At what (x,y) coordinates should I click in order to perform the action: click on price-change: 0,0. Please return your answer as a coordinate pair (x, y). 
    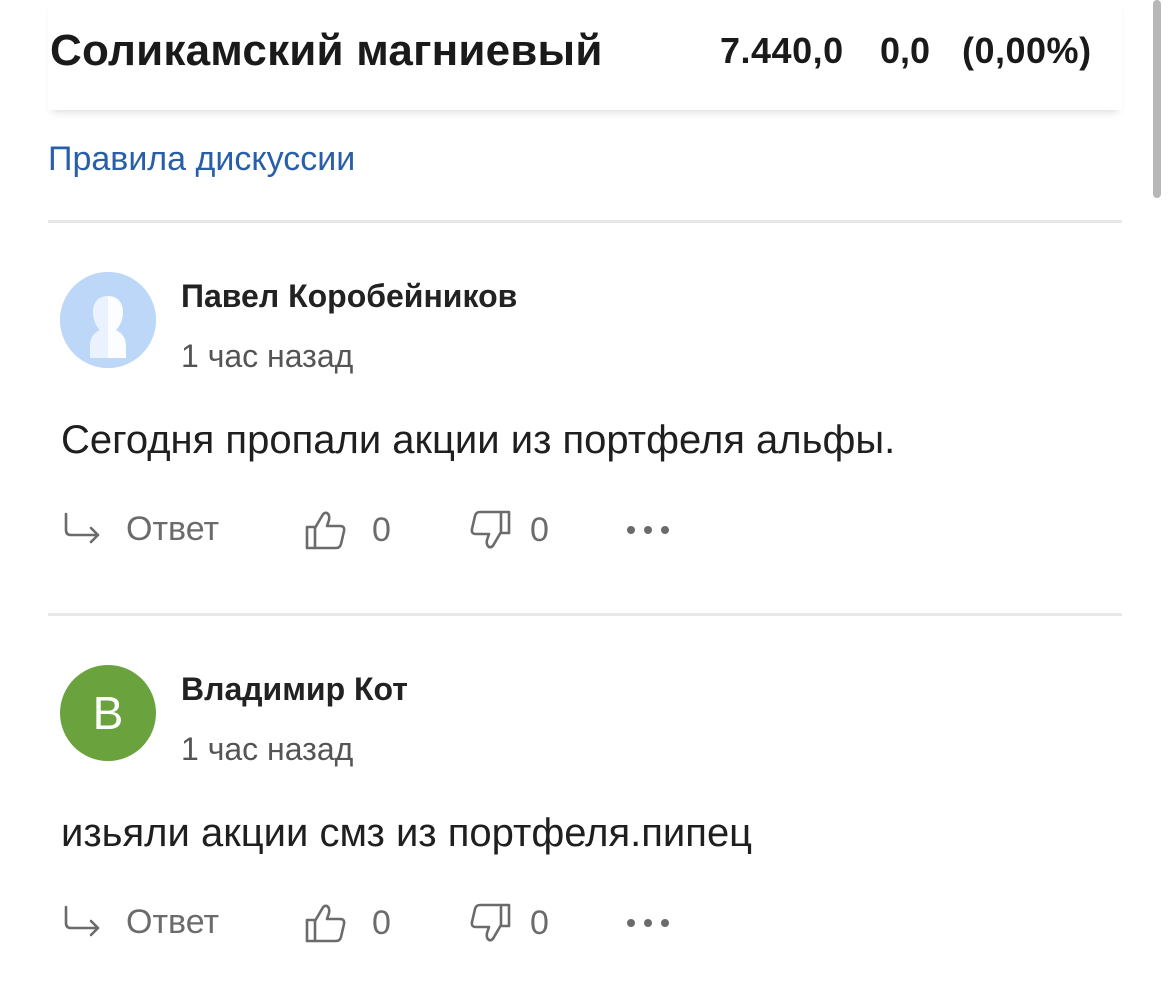
    Looking at the image, I should click on (905, 50).